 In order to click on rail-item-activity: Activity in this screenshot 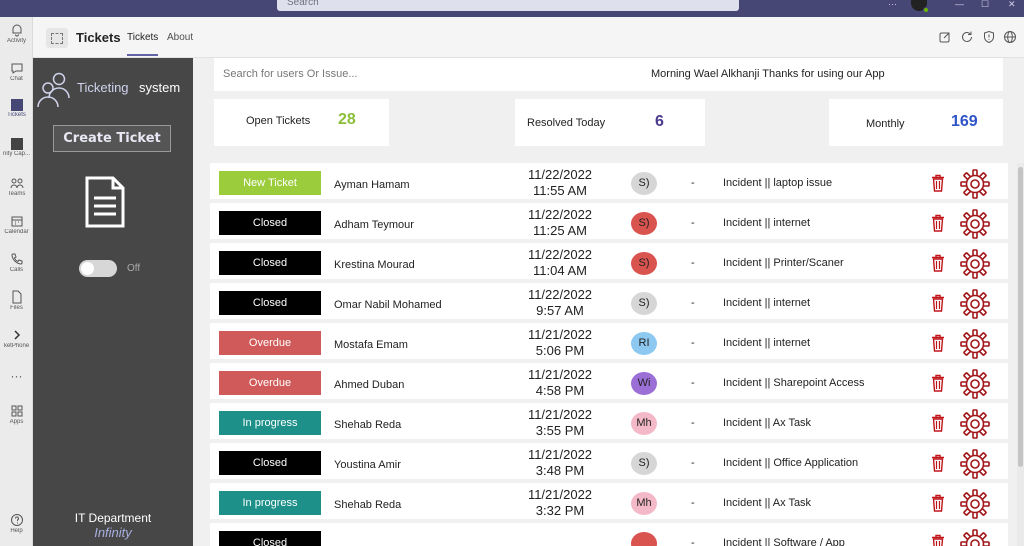, I will do `click(16, 33)`.